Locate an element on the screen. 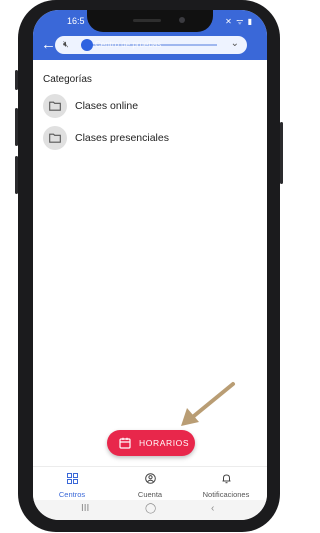 The height and width of the screenshot is (533, 320). horarios-button: HORARIOS is located at coordinates (151, 443).